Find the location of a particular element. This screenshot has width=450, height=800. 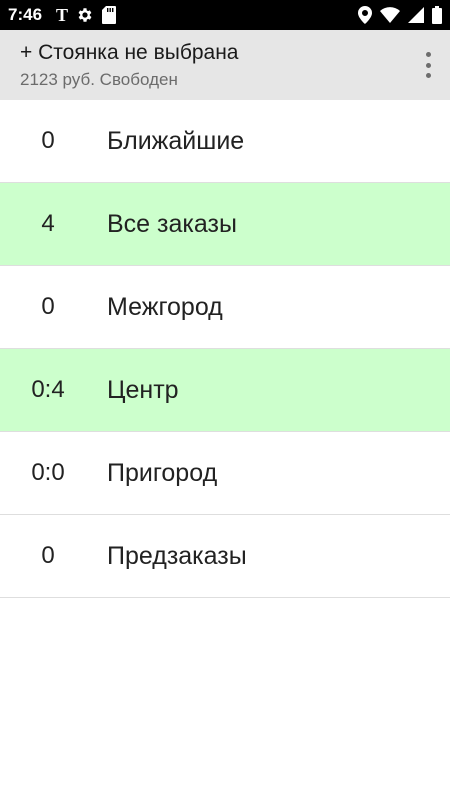

list-item-all-orders: 4 Все заказы is located at coordinates (225, 224).